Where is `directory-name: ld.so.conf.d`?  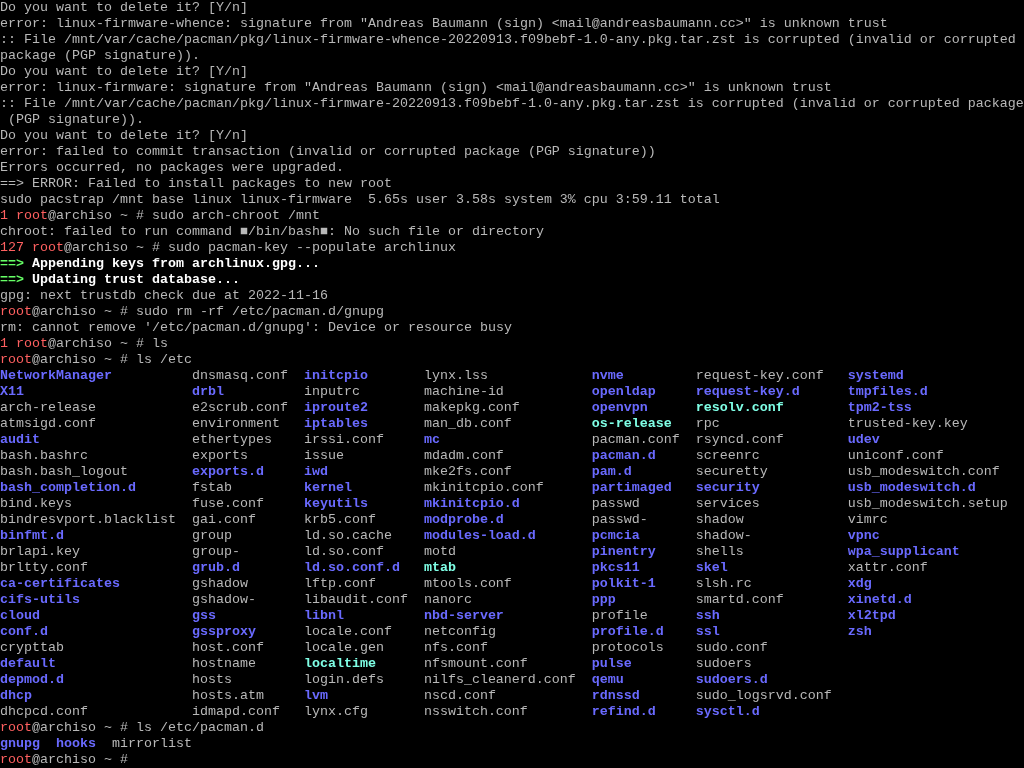
directory-name: ld.so.conf.d is located at coordinates (351, 568).